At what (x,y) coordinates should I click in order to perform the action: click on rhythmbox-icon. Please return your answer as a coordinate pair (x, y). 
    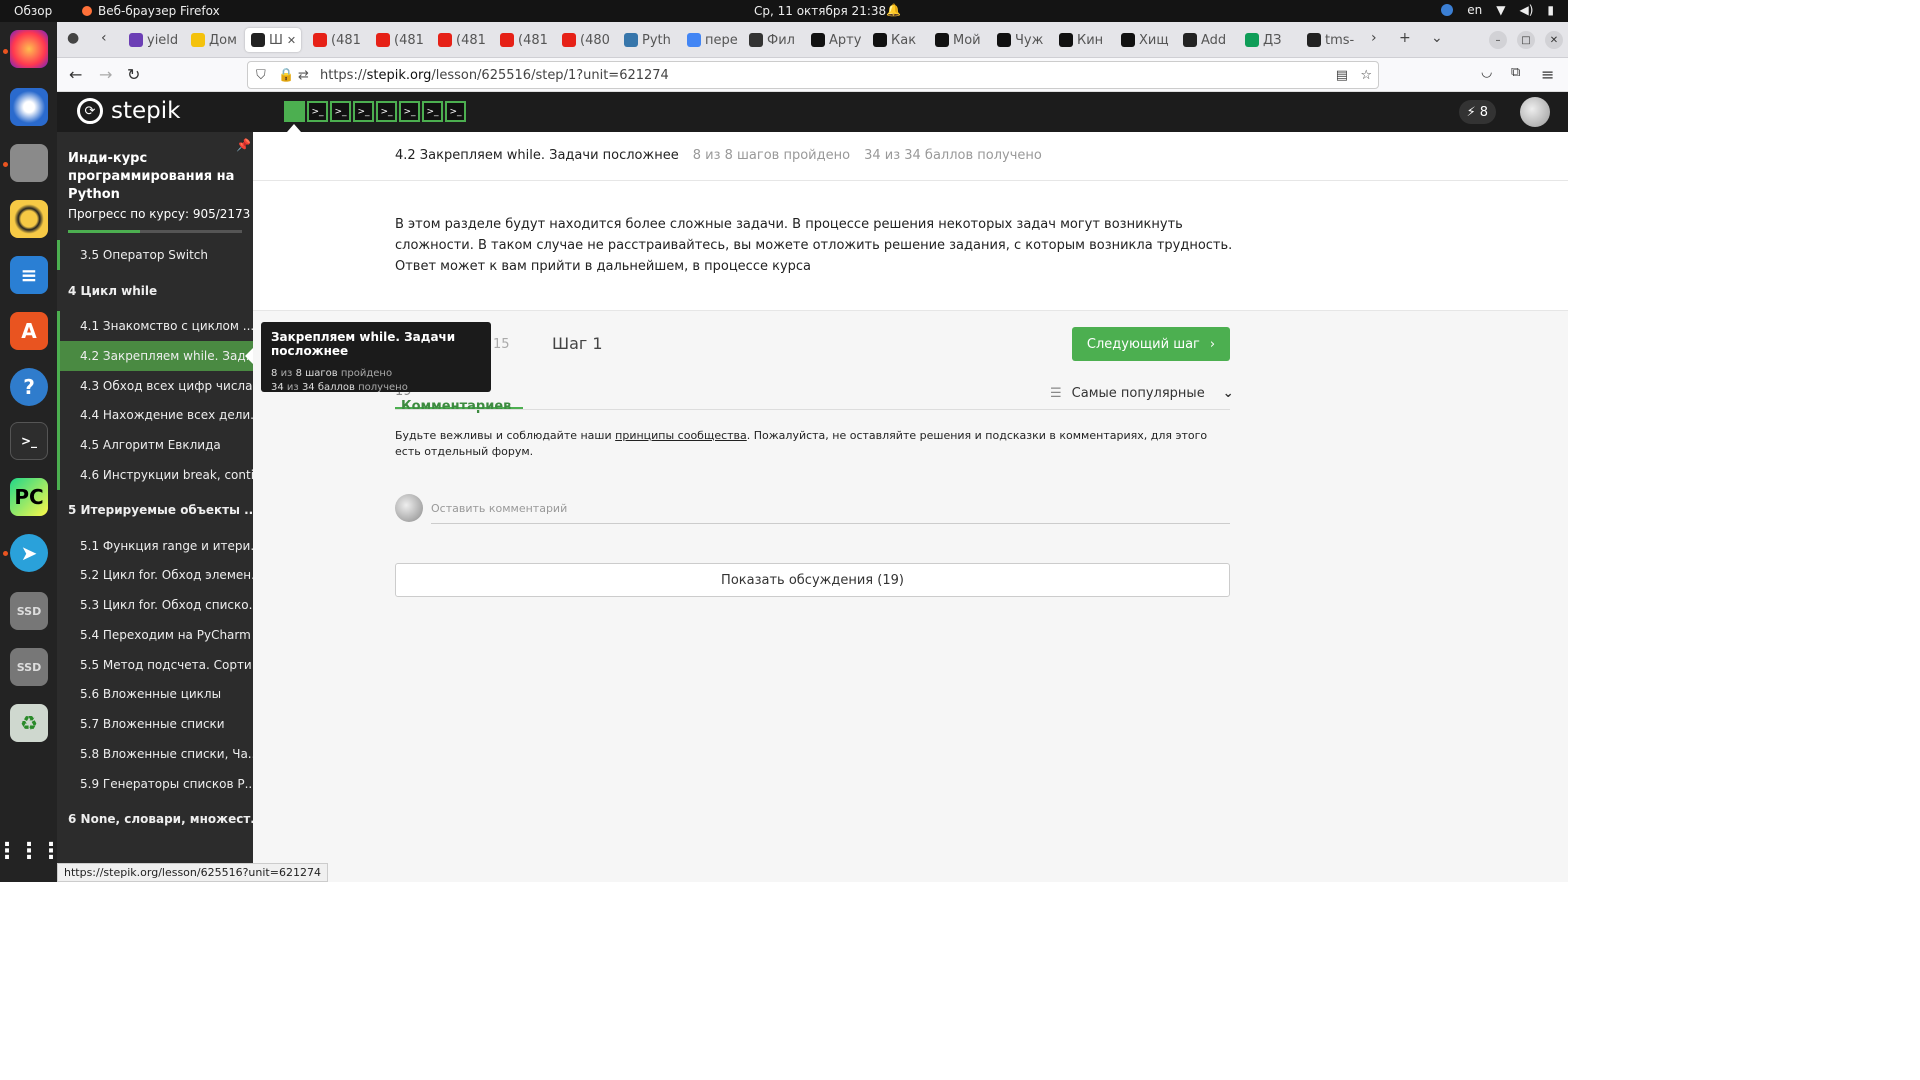
    Looking at the image, I should click on (29, 219).